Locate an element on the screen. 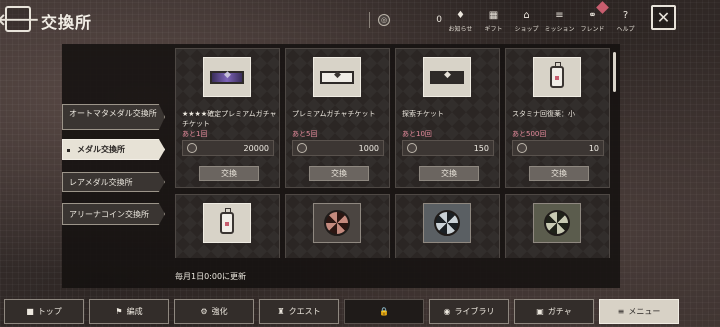 Image resolution: width=720 pixels, height=327 pixels. item-name: プレミアムガチャチケット is located at coordinates (334, 114).